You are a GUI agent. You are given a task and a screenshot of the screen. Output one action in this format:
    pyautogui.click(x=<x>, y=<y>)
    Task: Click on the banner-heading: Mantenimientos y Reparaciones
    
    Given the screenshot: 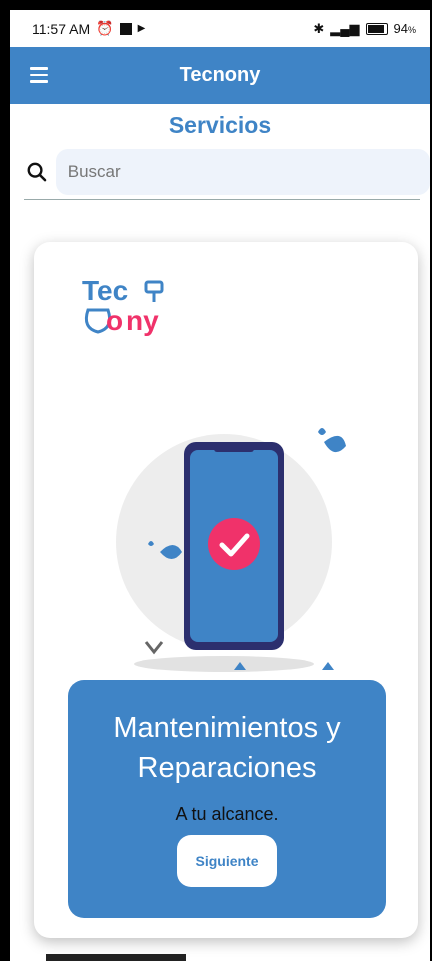 What is the action you would take?
    pyautogui.click(x=227, y=748)
    